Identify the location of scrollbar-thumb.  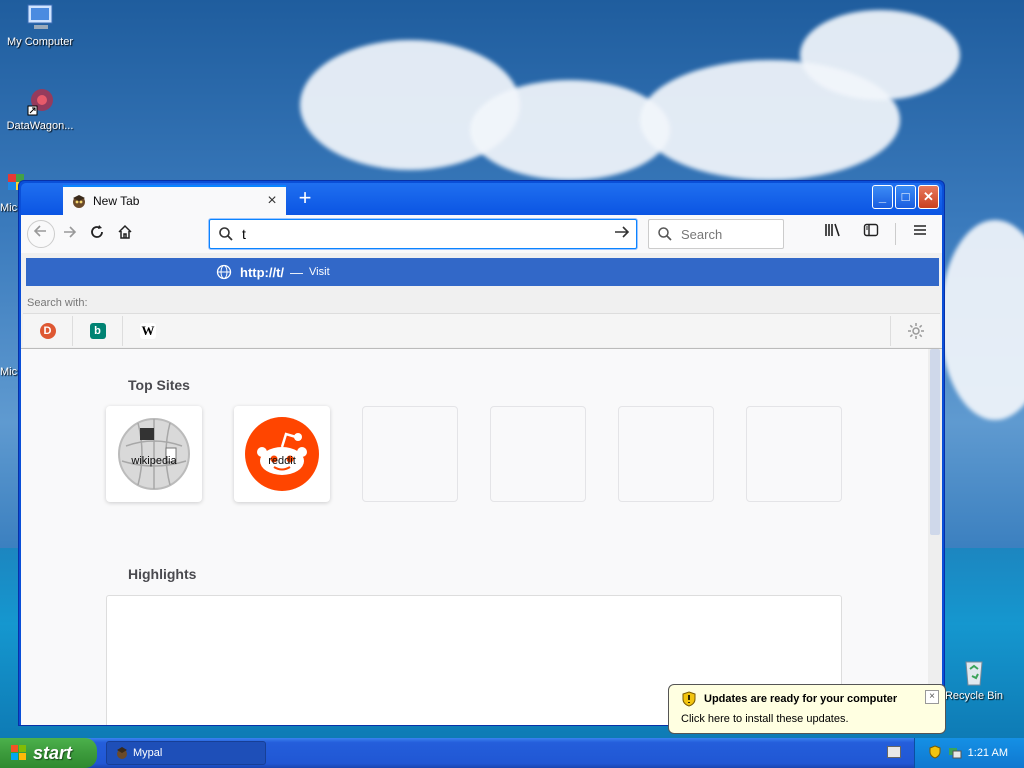
(935, 442).